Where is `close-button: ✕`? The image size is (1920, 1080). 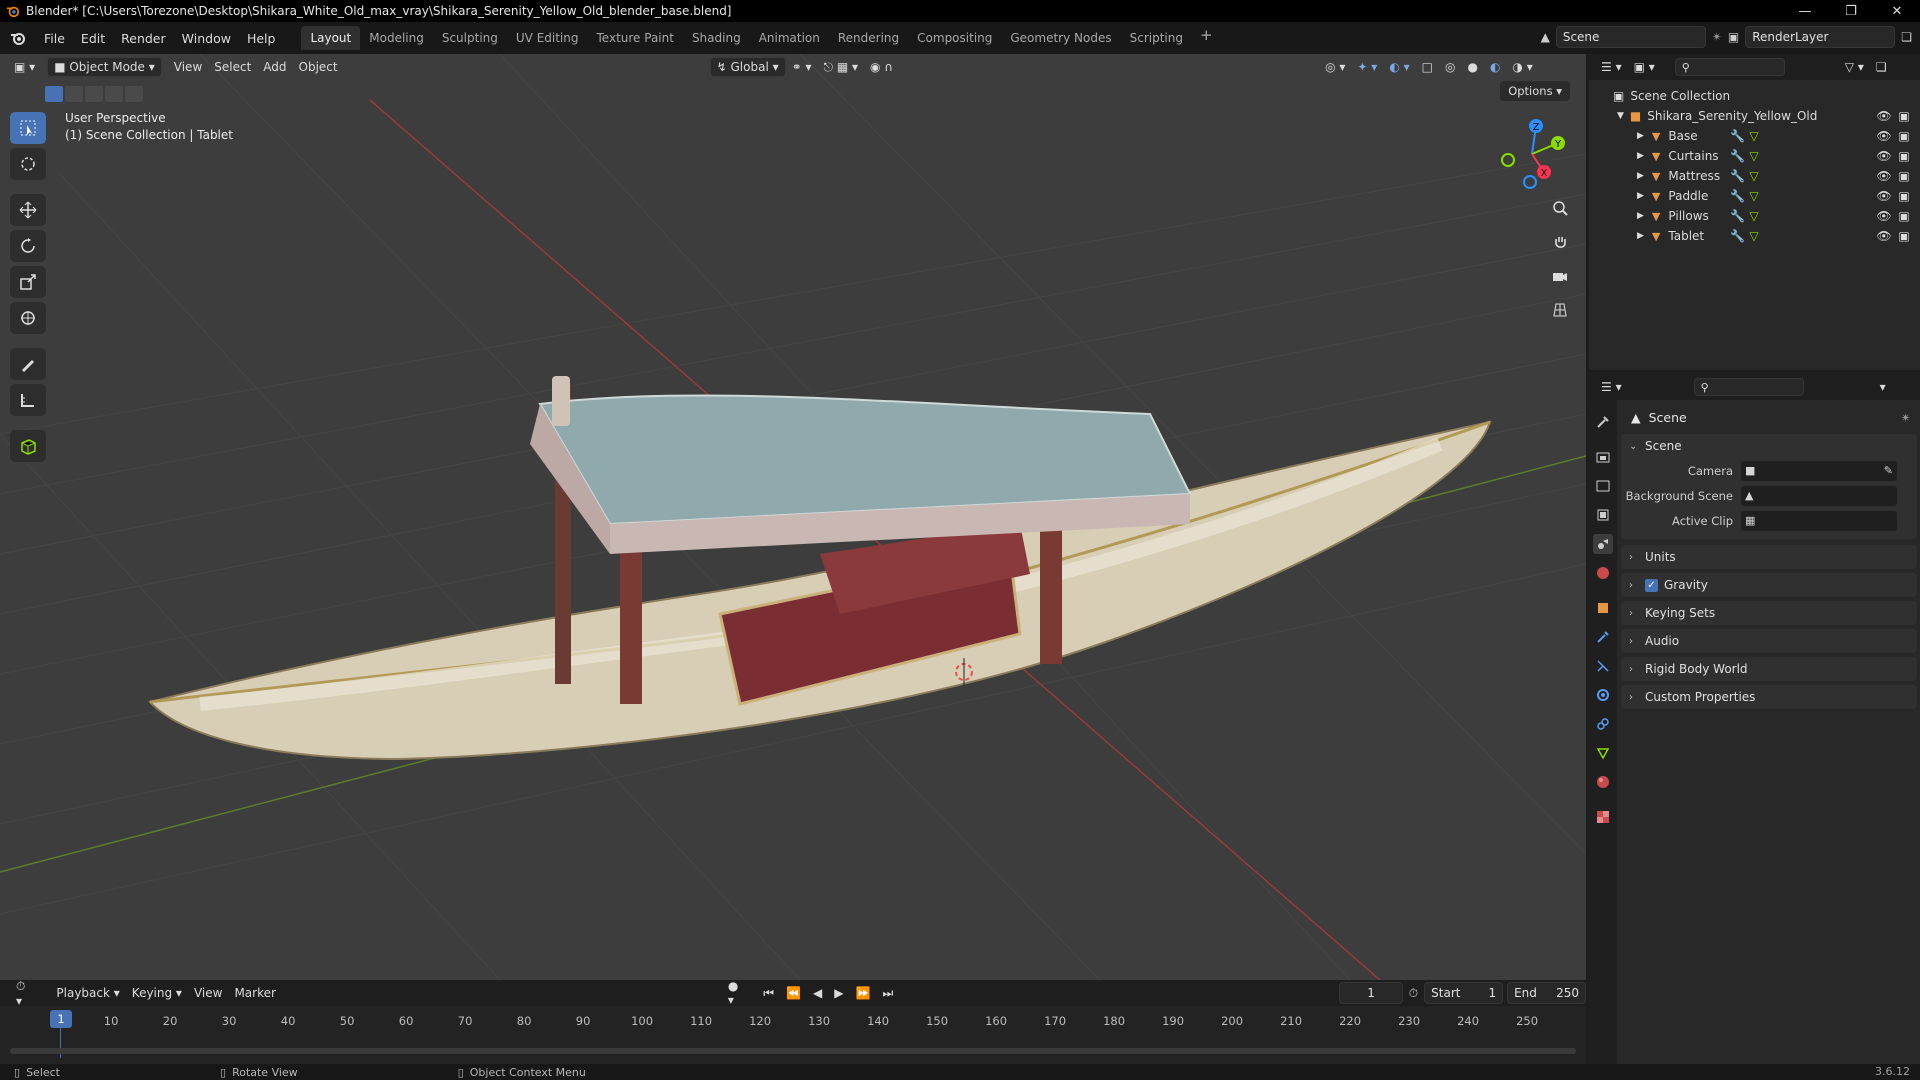
close-button: ✕ is located at coordinates (1897, 11).